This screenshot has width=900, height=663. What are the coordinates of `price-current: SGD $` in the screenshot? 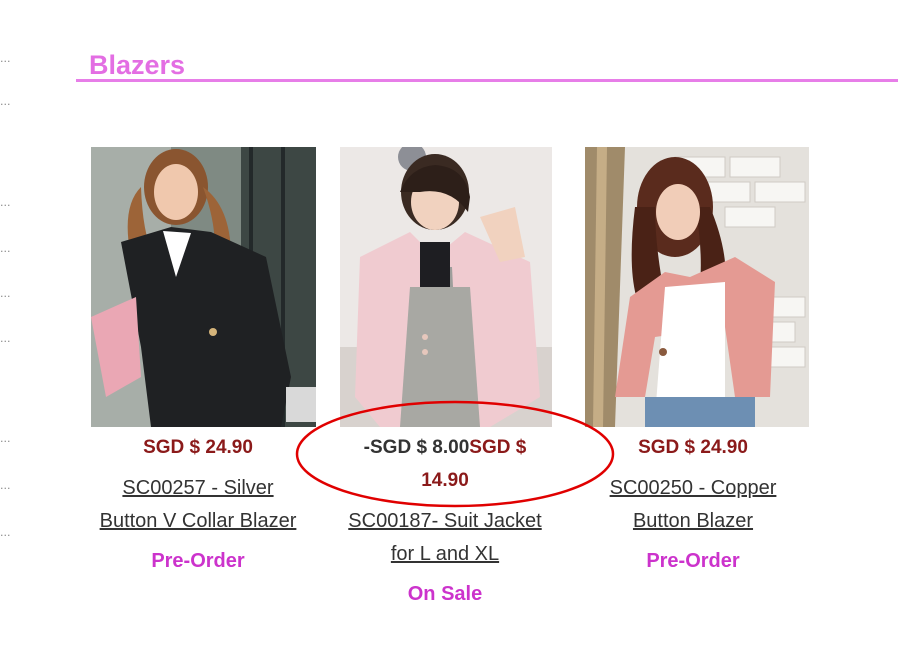 It's located at (498, 447).